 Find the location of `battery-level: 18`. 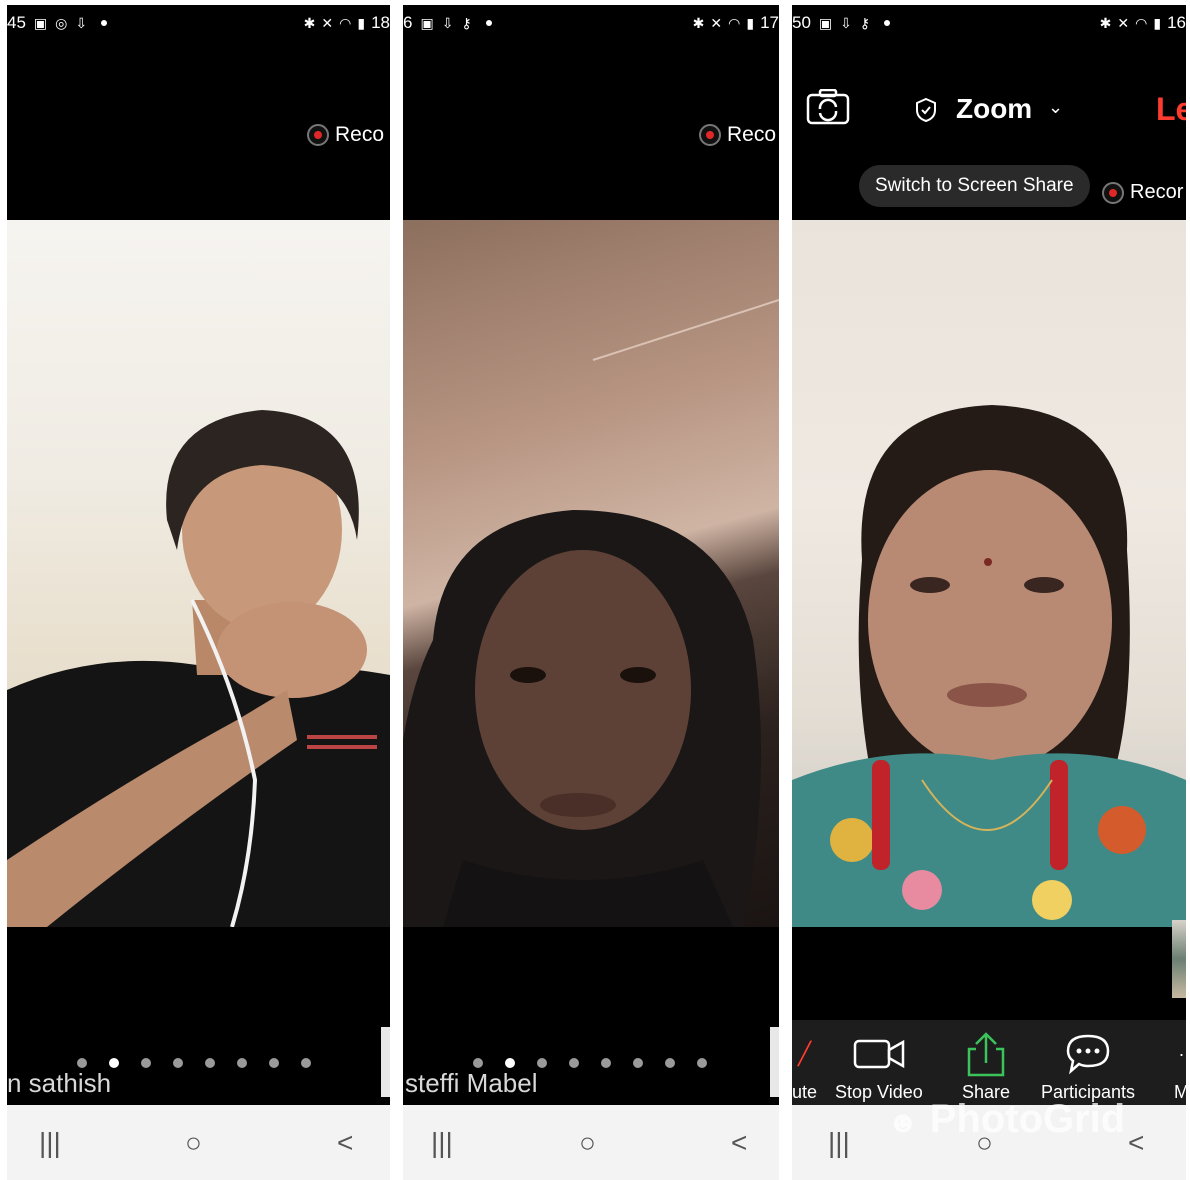

battery-level: 18 is located at coordinates (380, 22).